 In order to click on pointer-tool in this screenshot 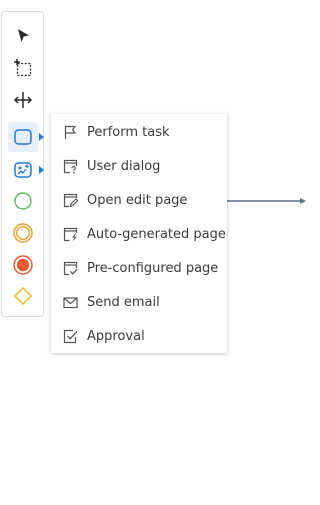, I will do `click(23, 36)`.